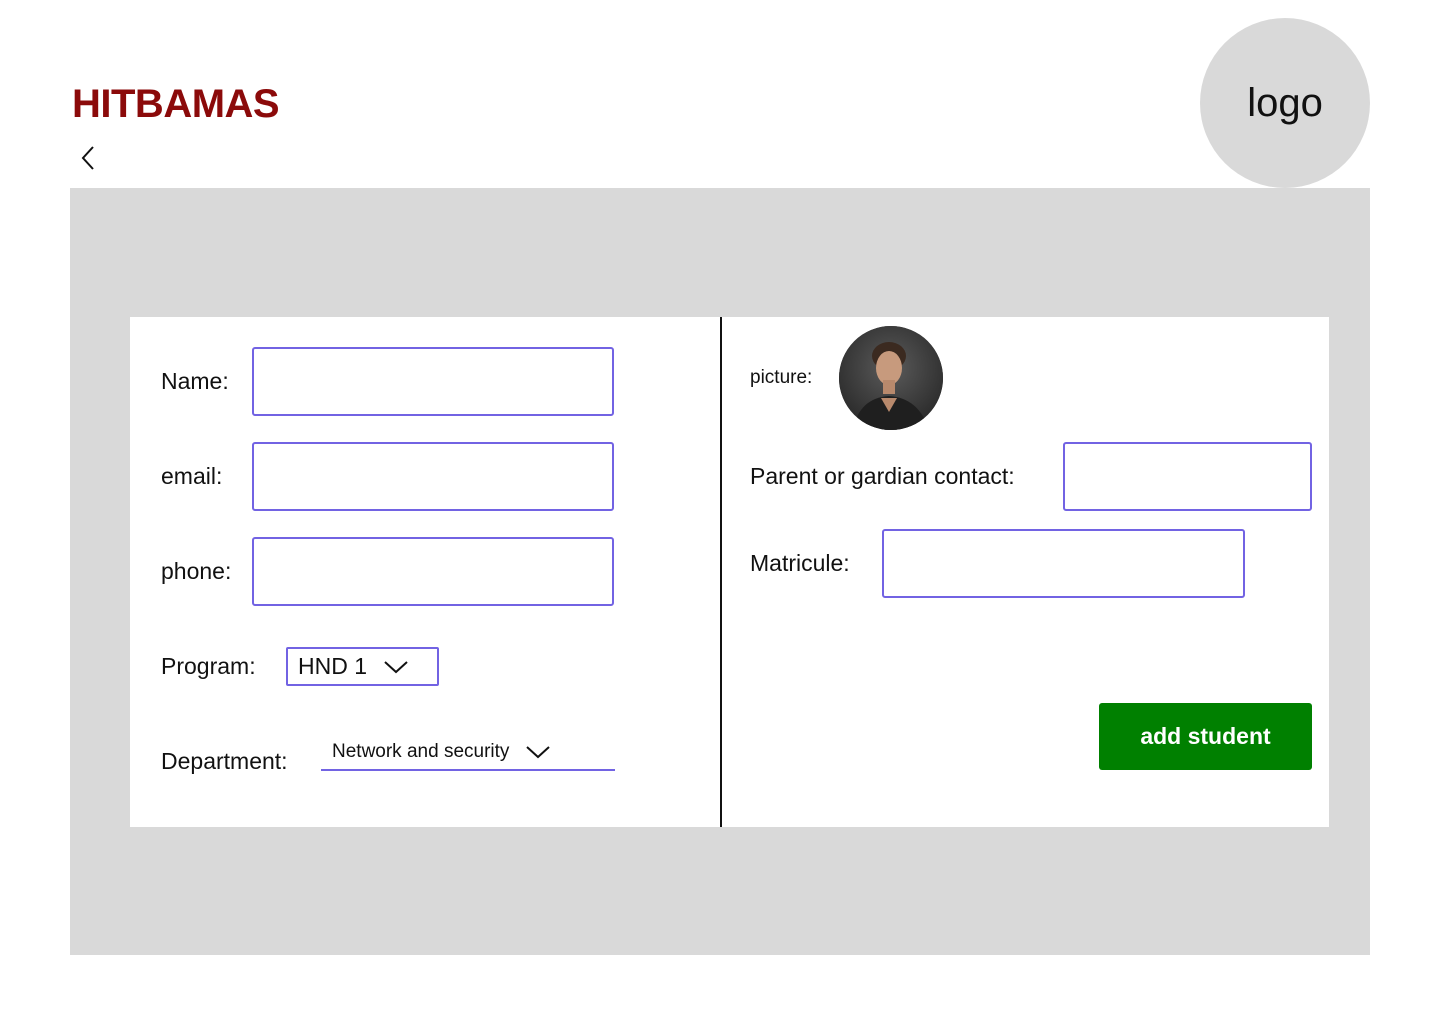  Describe the element at coordinates (208, 666) in the screenshot. I see `program-label: Program:` at that location.